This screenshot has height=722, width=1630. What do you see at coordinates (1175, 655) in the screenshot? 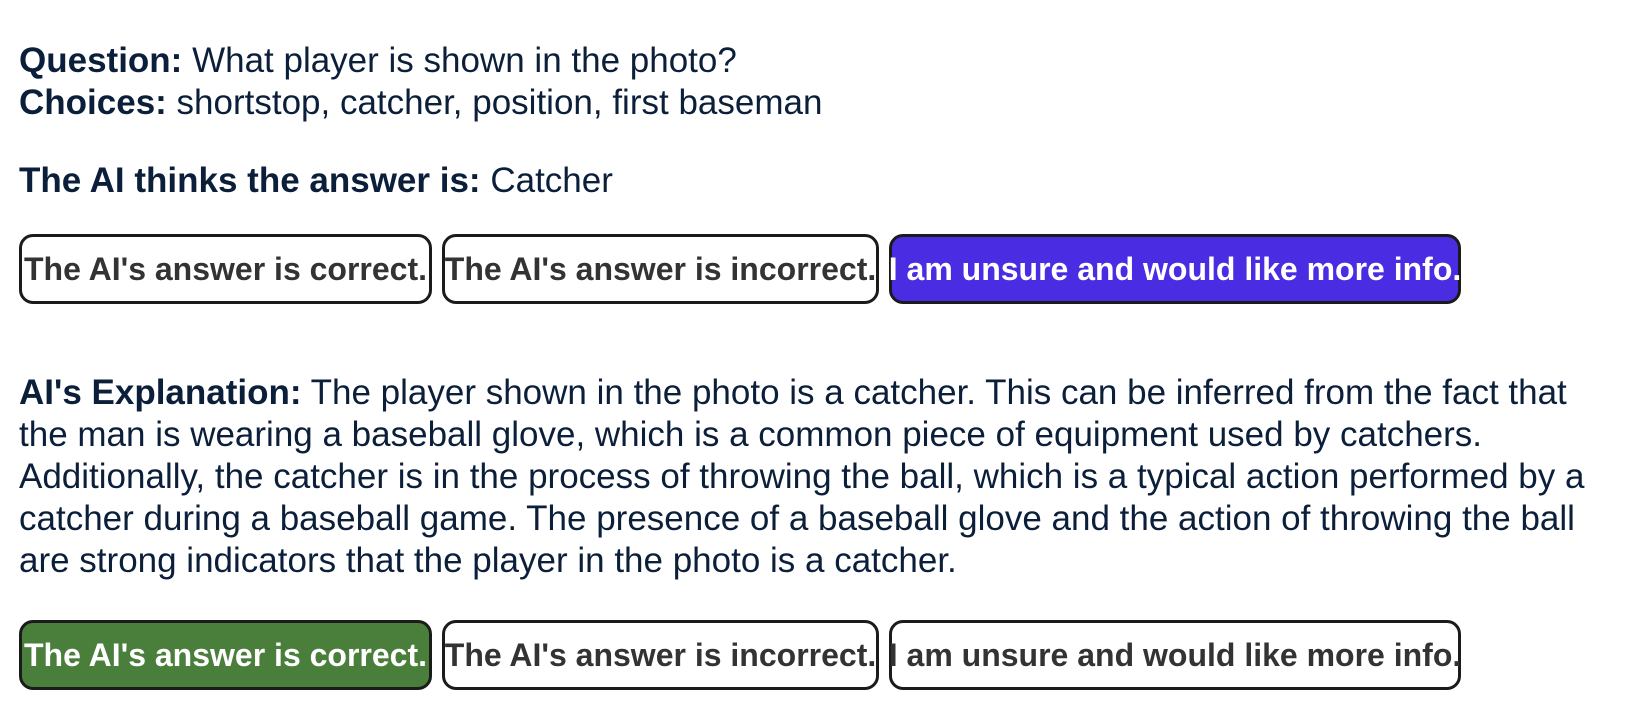
I see `explanation-unsure-button: I am unsure and would like more info.` at bounding box center [1175, 655].